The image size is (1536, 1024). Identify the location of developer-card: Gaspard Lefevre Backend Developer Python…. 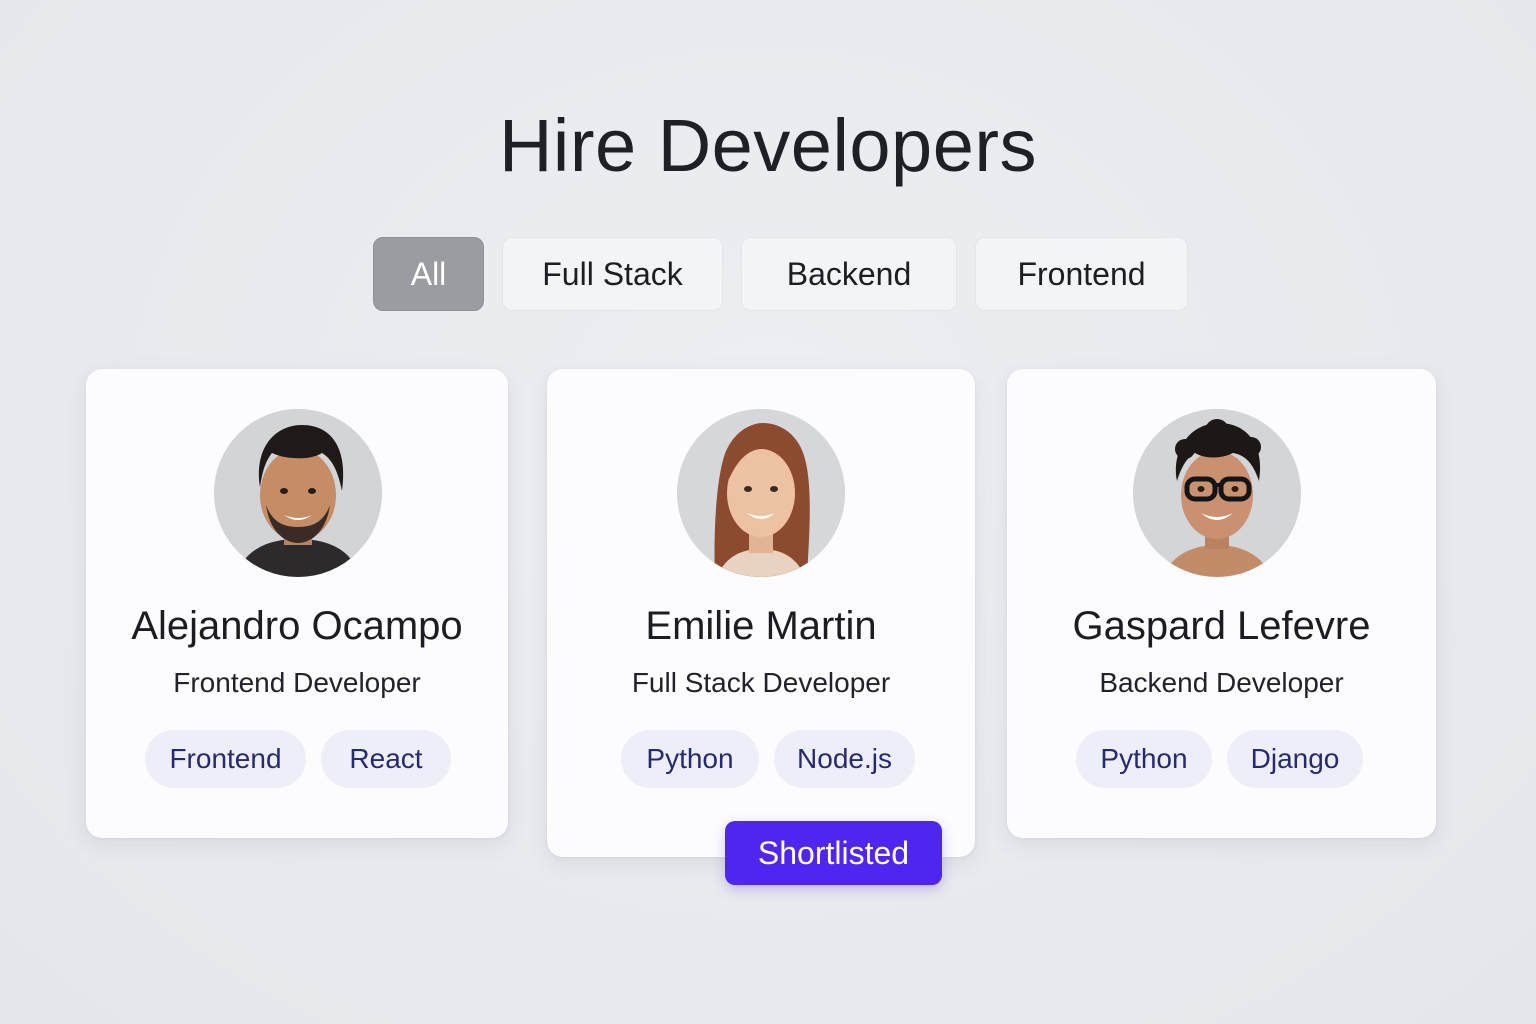
(1221, 603).